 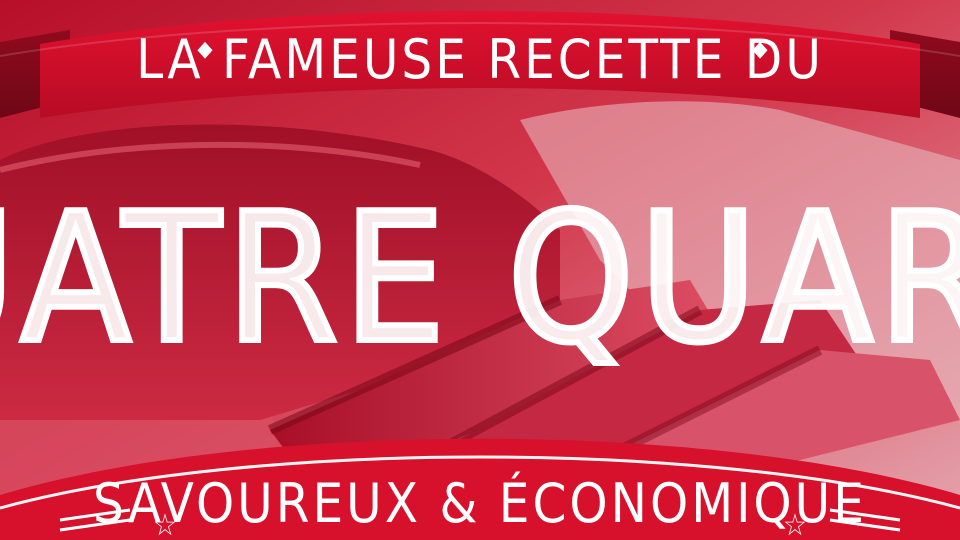 I want to click on bottom-banner-text: SAVOUREUX & ÉCONOMIQUE, so click(x=480, y=503).